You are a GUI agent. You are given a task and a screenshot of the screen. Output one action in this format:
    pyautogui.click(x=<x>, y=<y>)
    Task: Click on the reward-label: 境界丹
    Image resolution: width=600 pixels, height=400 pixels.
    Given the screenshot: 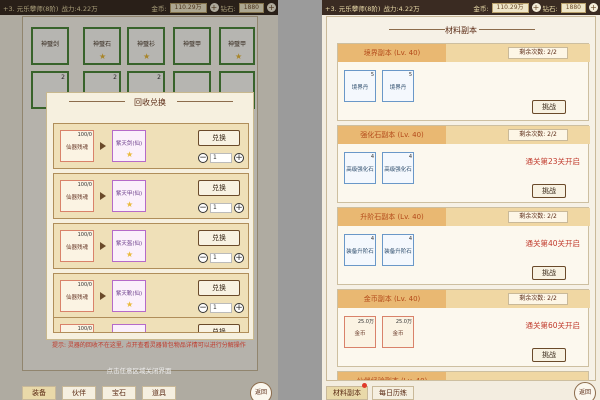 What is the action you would take?
    pyautogui.click(x=398, y=88)
    